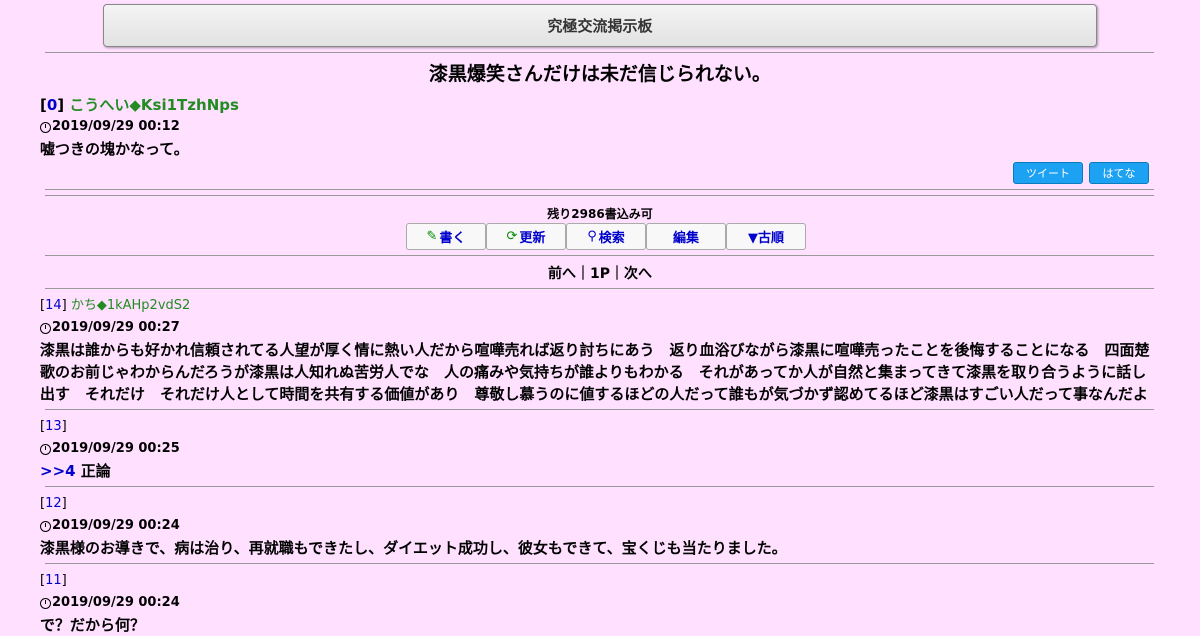 The image size is (1200, 636). Describe the element at coordinates (599, 74) in the screenshot. I see `thread-title: 漆黒爆笑さんだけは未だ信じられない。` at that location.